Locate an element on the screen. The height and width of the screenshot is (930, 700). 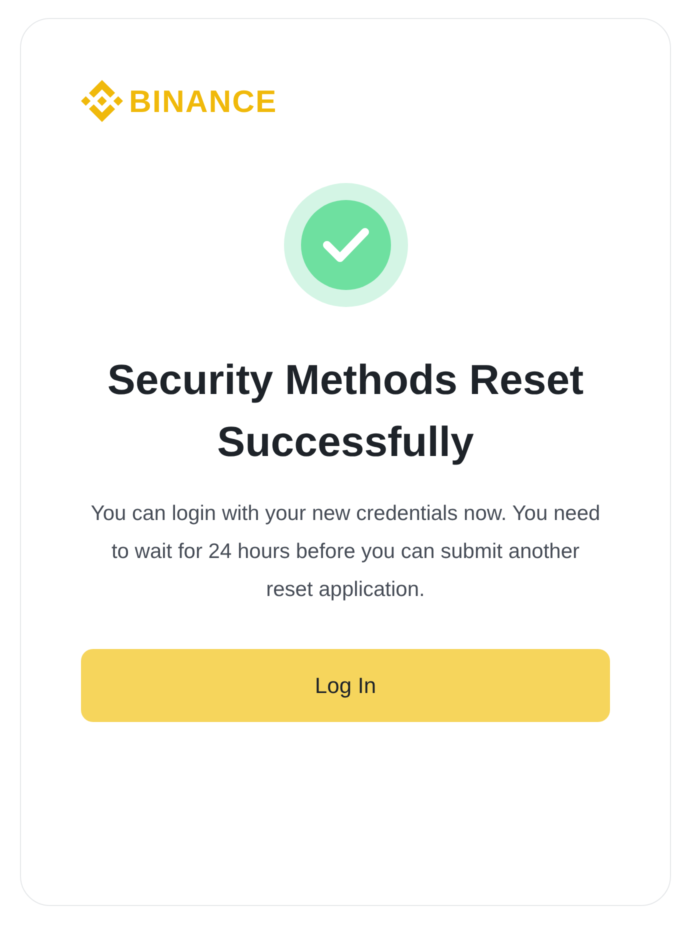
logo-icon is located at coordinates (102, 101).